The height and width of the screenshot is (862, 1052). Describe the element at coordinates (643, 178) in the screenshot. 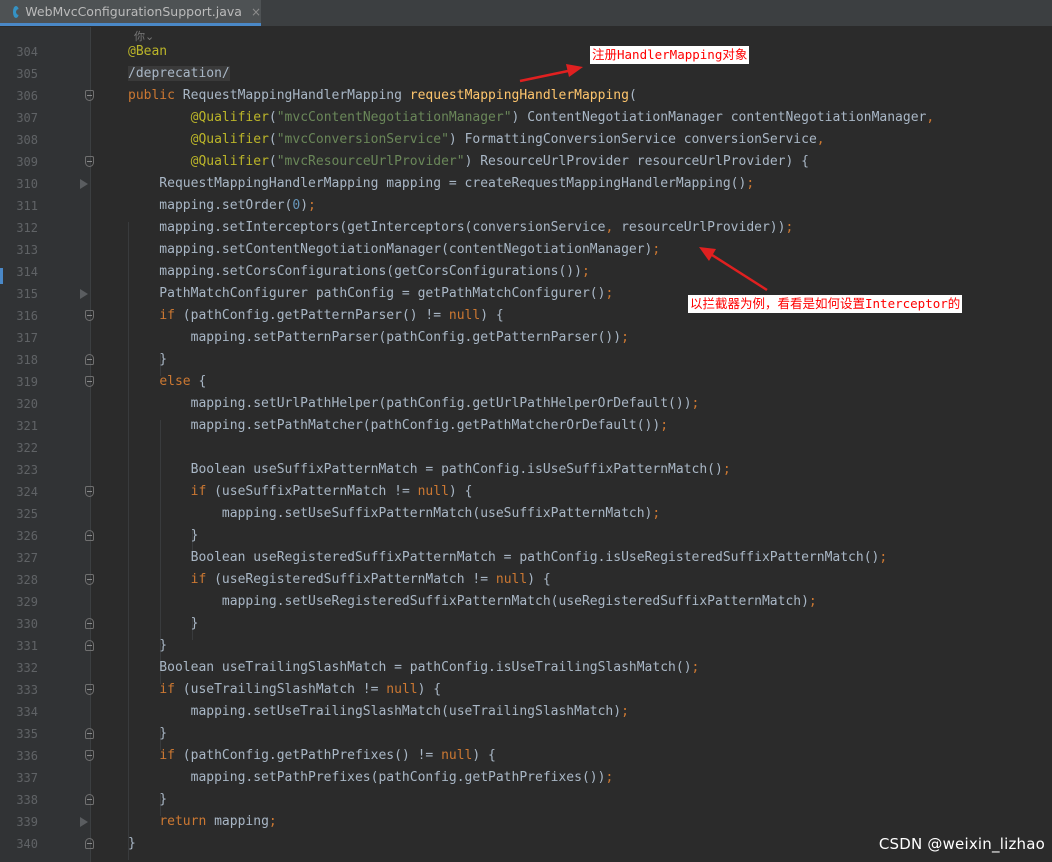

I see `annotation-arrows` at that location.